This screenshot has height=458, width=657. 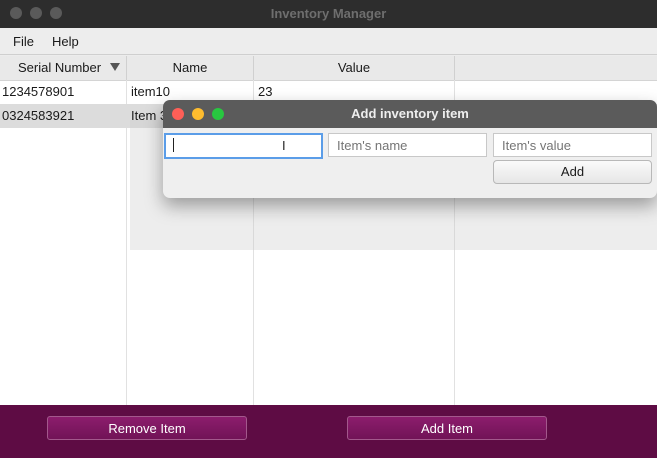 I want to click on column-header-empty, so click(x=556, y=68).